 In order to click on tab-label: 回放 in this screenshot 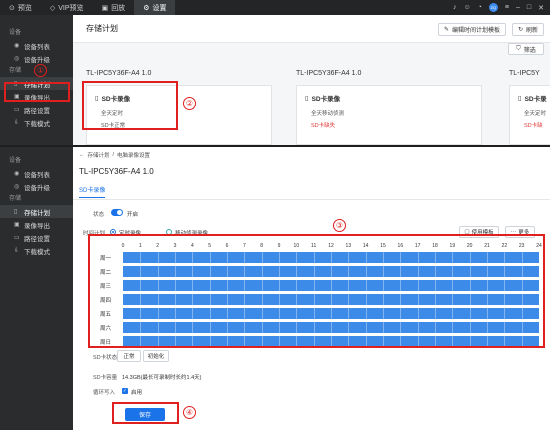, I will do `click(118, 8)`.